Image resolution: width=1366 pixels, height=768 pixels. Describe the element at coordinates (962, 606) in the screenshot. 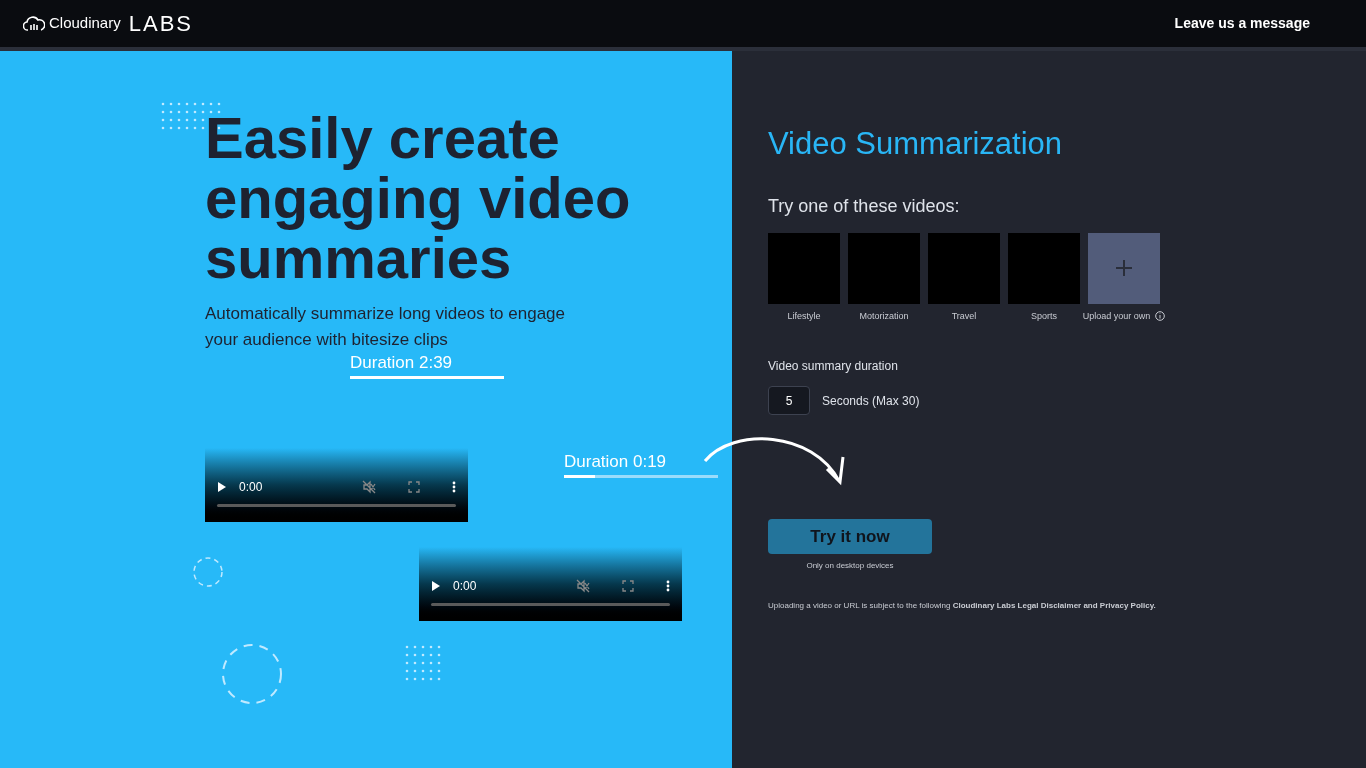

I see `legal-disclaimer: Uploading a video or URL is subject to the following Cloudinary Labs Legal Disclaimer and Privacy Policy.` at that location.